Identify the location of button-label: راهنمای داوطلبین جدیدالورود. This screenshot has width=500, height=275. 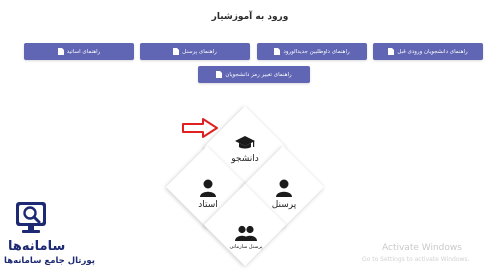
(316, 51).